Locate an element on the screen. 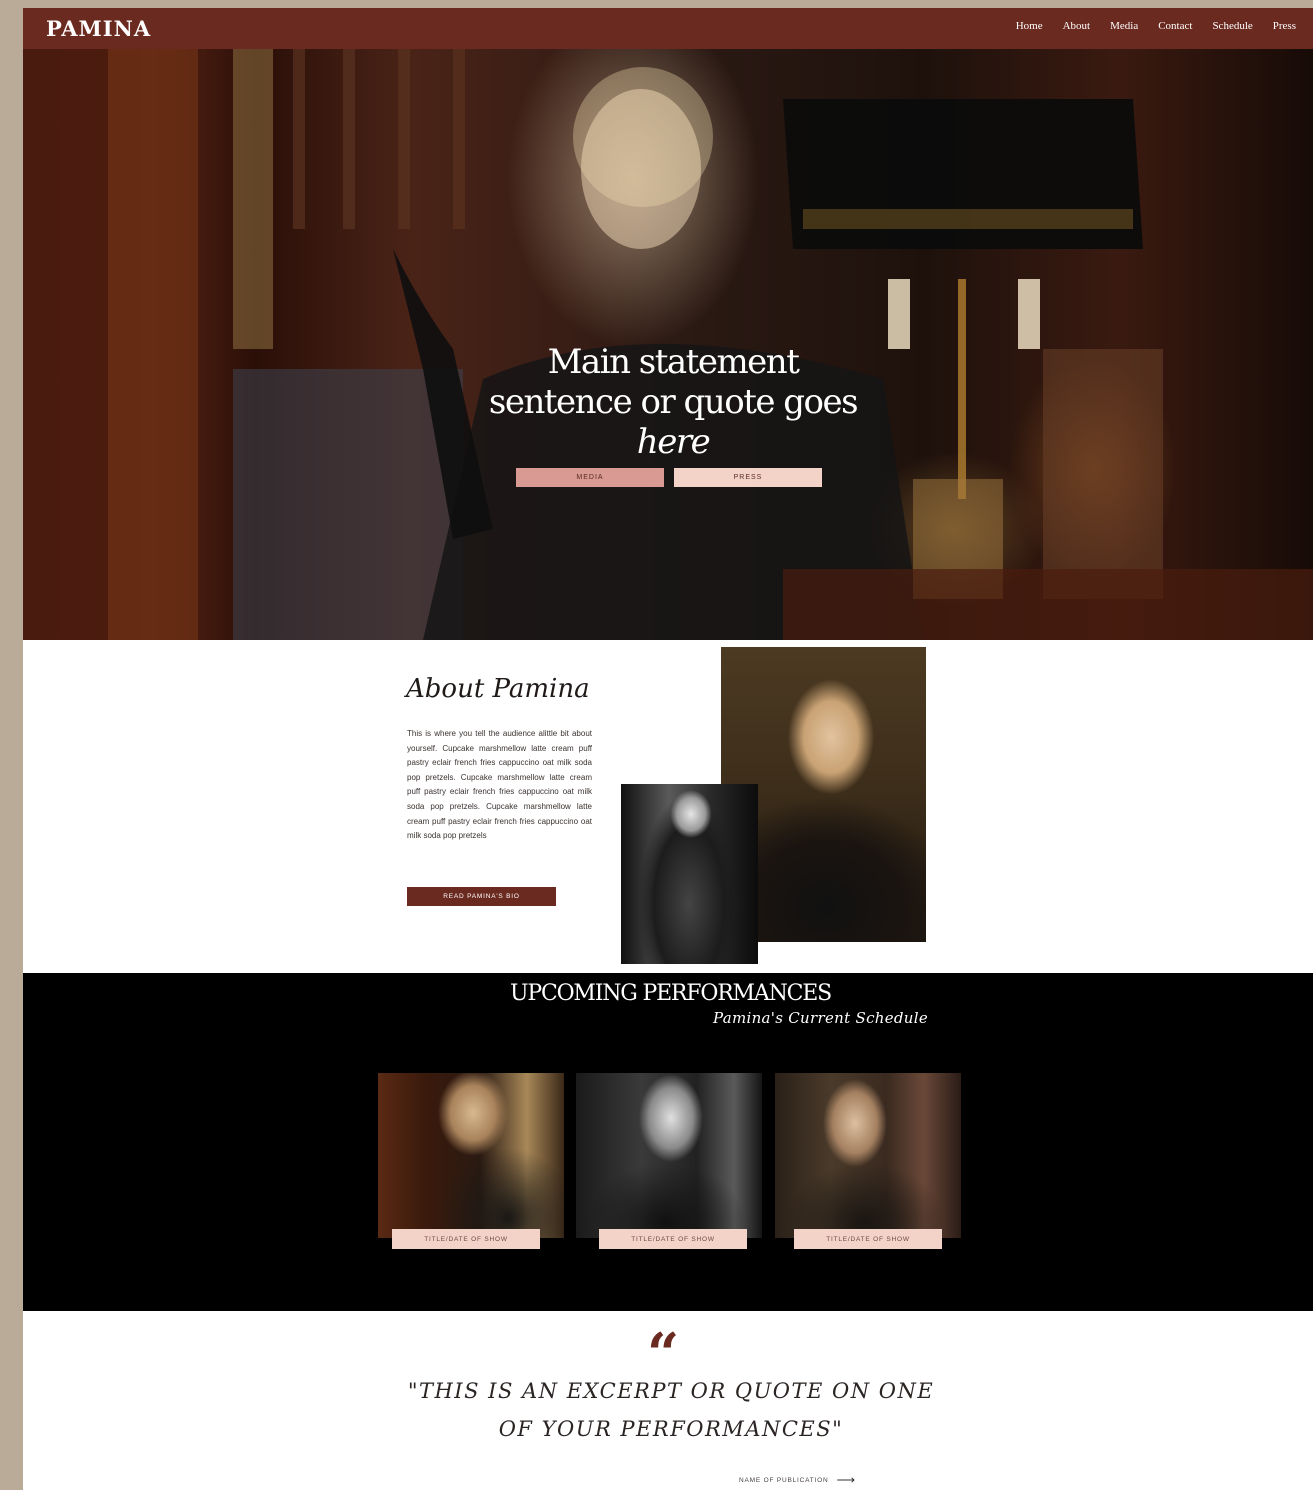  hero-title-line1: Main statement is located at coordinates (673, 362).